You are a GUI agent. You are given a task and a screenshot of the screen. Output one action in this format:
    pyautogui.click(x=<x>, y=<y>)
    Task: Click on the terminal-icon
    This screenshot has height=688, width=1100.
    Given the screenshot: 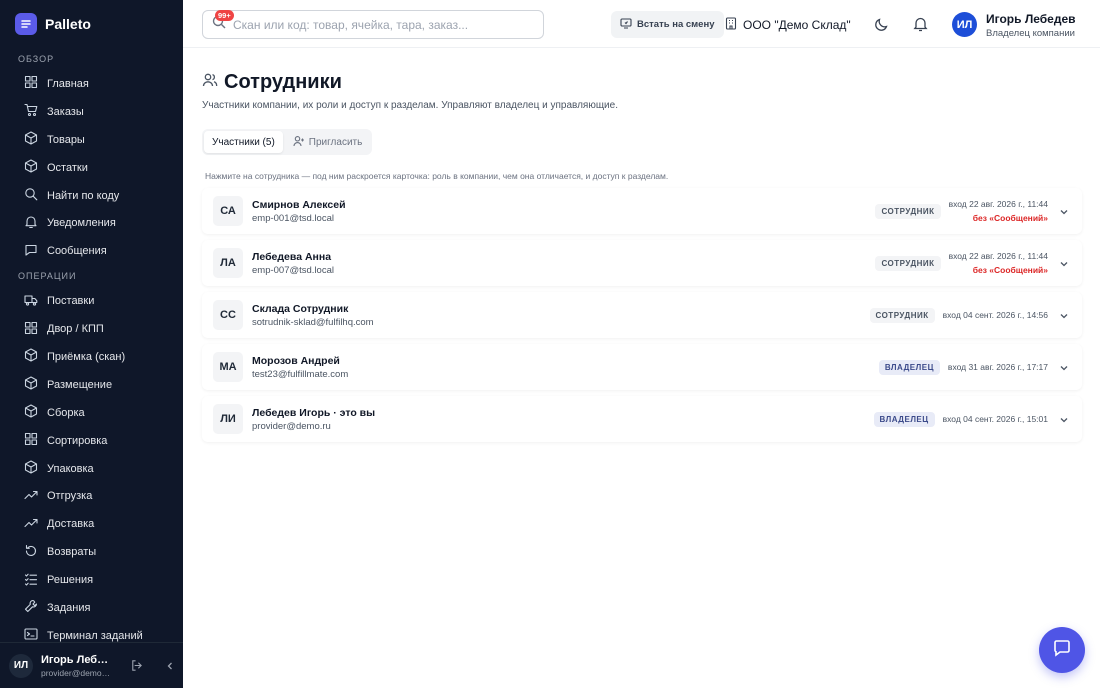 What is the action you would take?
    pyautogui.click(x=31, y=634)
    